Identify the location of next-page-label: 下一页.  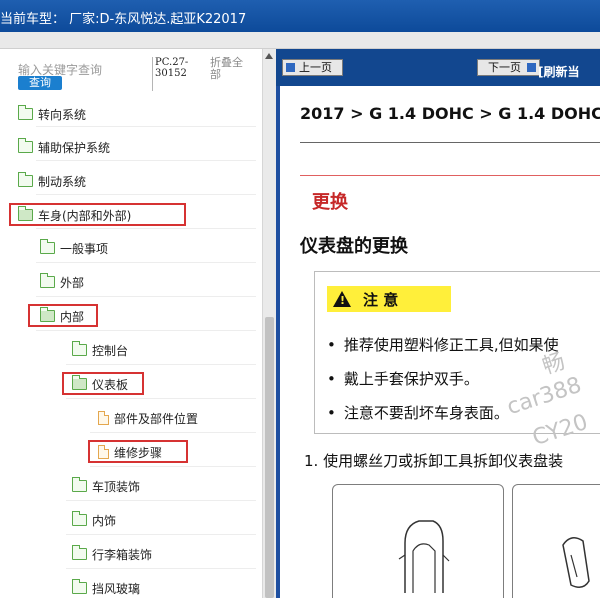
(504, 67).